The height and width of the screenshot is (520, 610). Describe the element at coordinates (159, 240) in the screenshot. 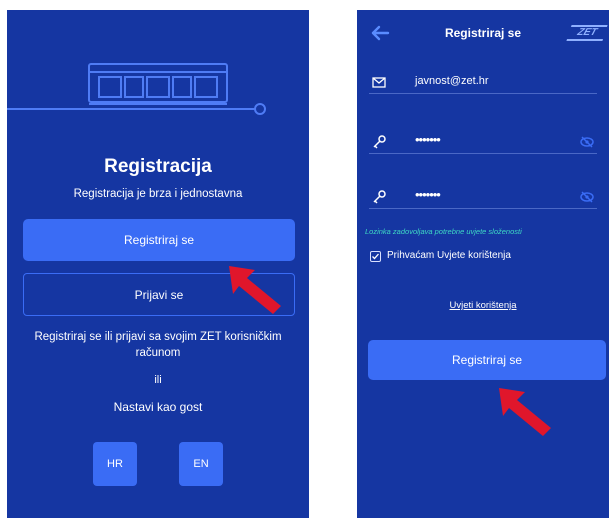

I see `register-button: Registriraj se` at that location.